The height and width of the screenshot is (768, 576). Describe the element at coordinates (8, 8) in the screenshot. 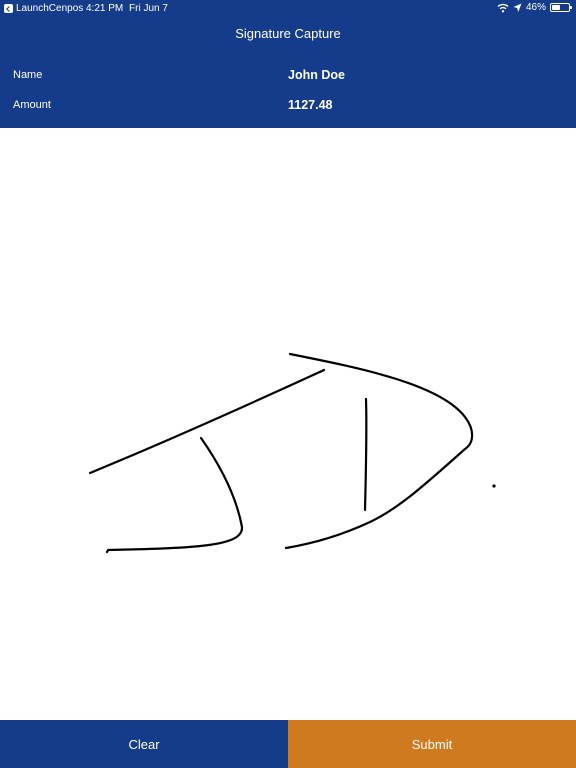

I see `back-icon` at that location.